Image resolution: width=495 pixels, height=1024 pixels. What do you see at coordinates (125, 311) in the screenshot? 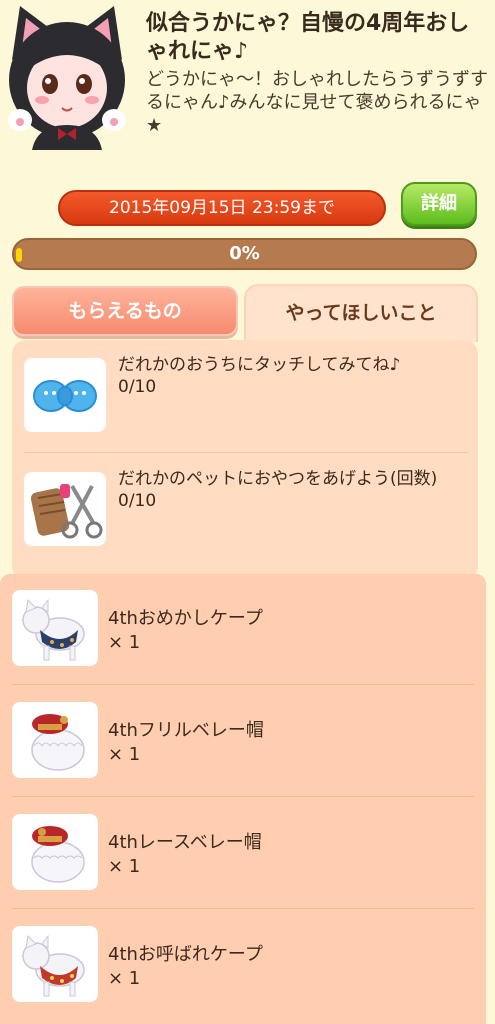
I see `tab-rewards: もらえるもの` at bounding box center [125, 311].